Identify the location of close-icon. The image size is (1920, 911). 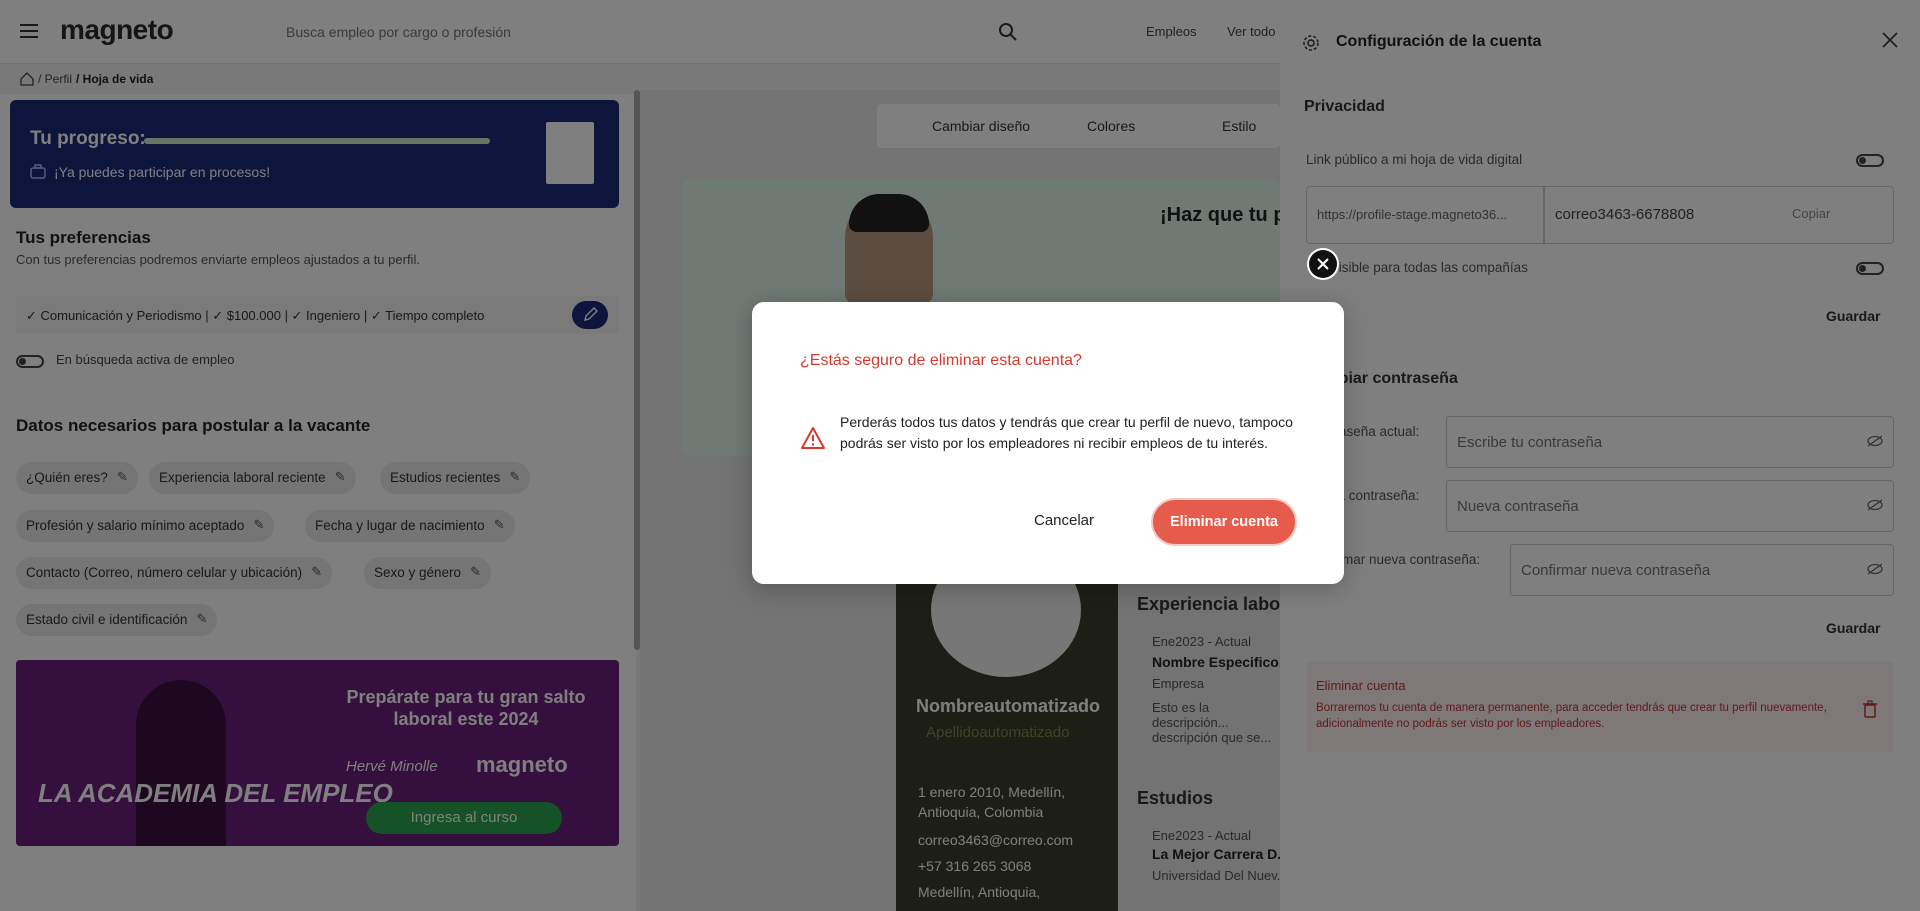
(1323, 264).